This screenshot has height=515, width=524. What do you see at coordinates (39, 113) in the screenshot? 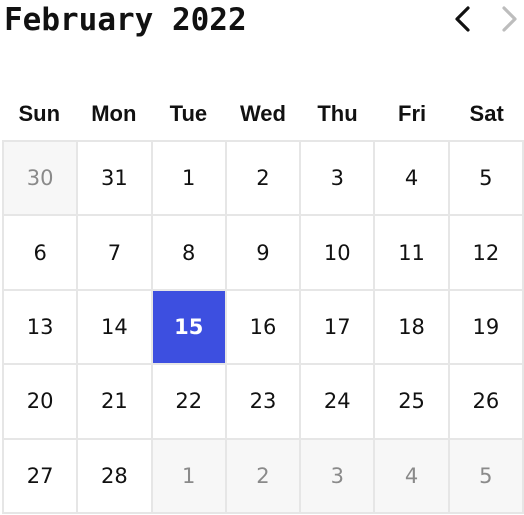
I see `weekday-sun: Sun` at bounding box center [39, 113].